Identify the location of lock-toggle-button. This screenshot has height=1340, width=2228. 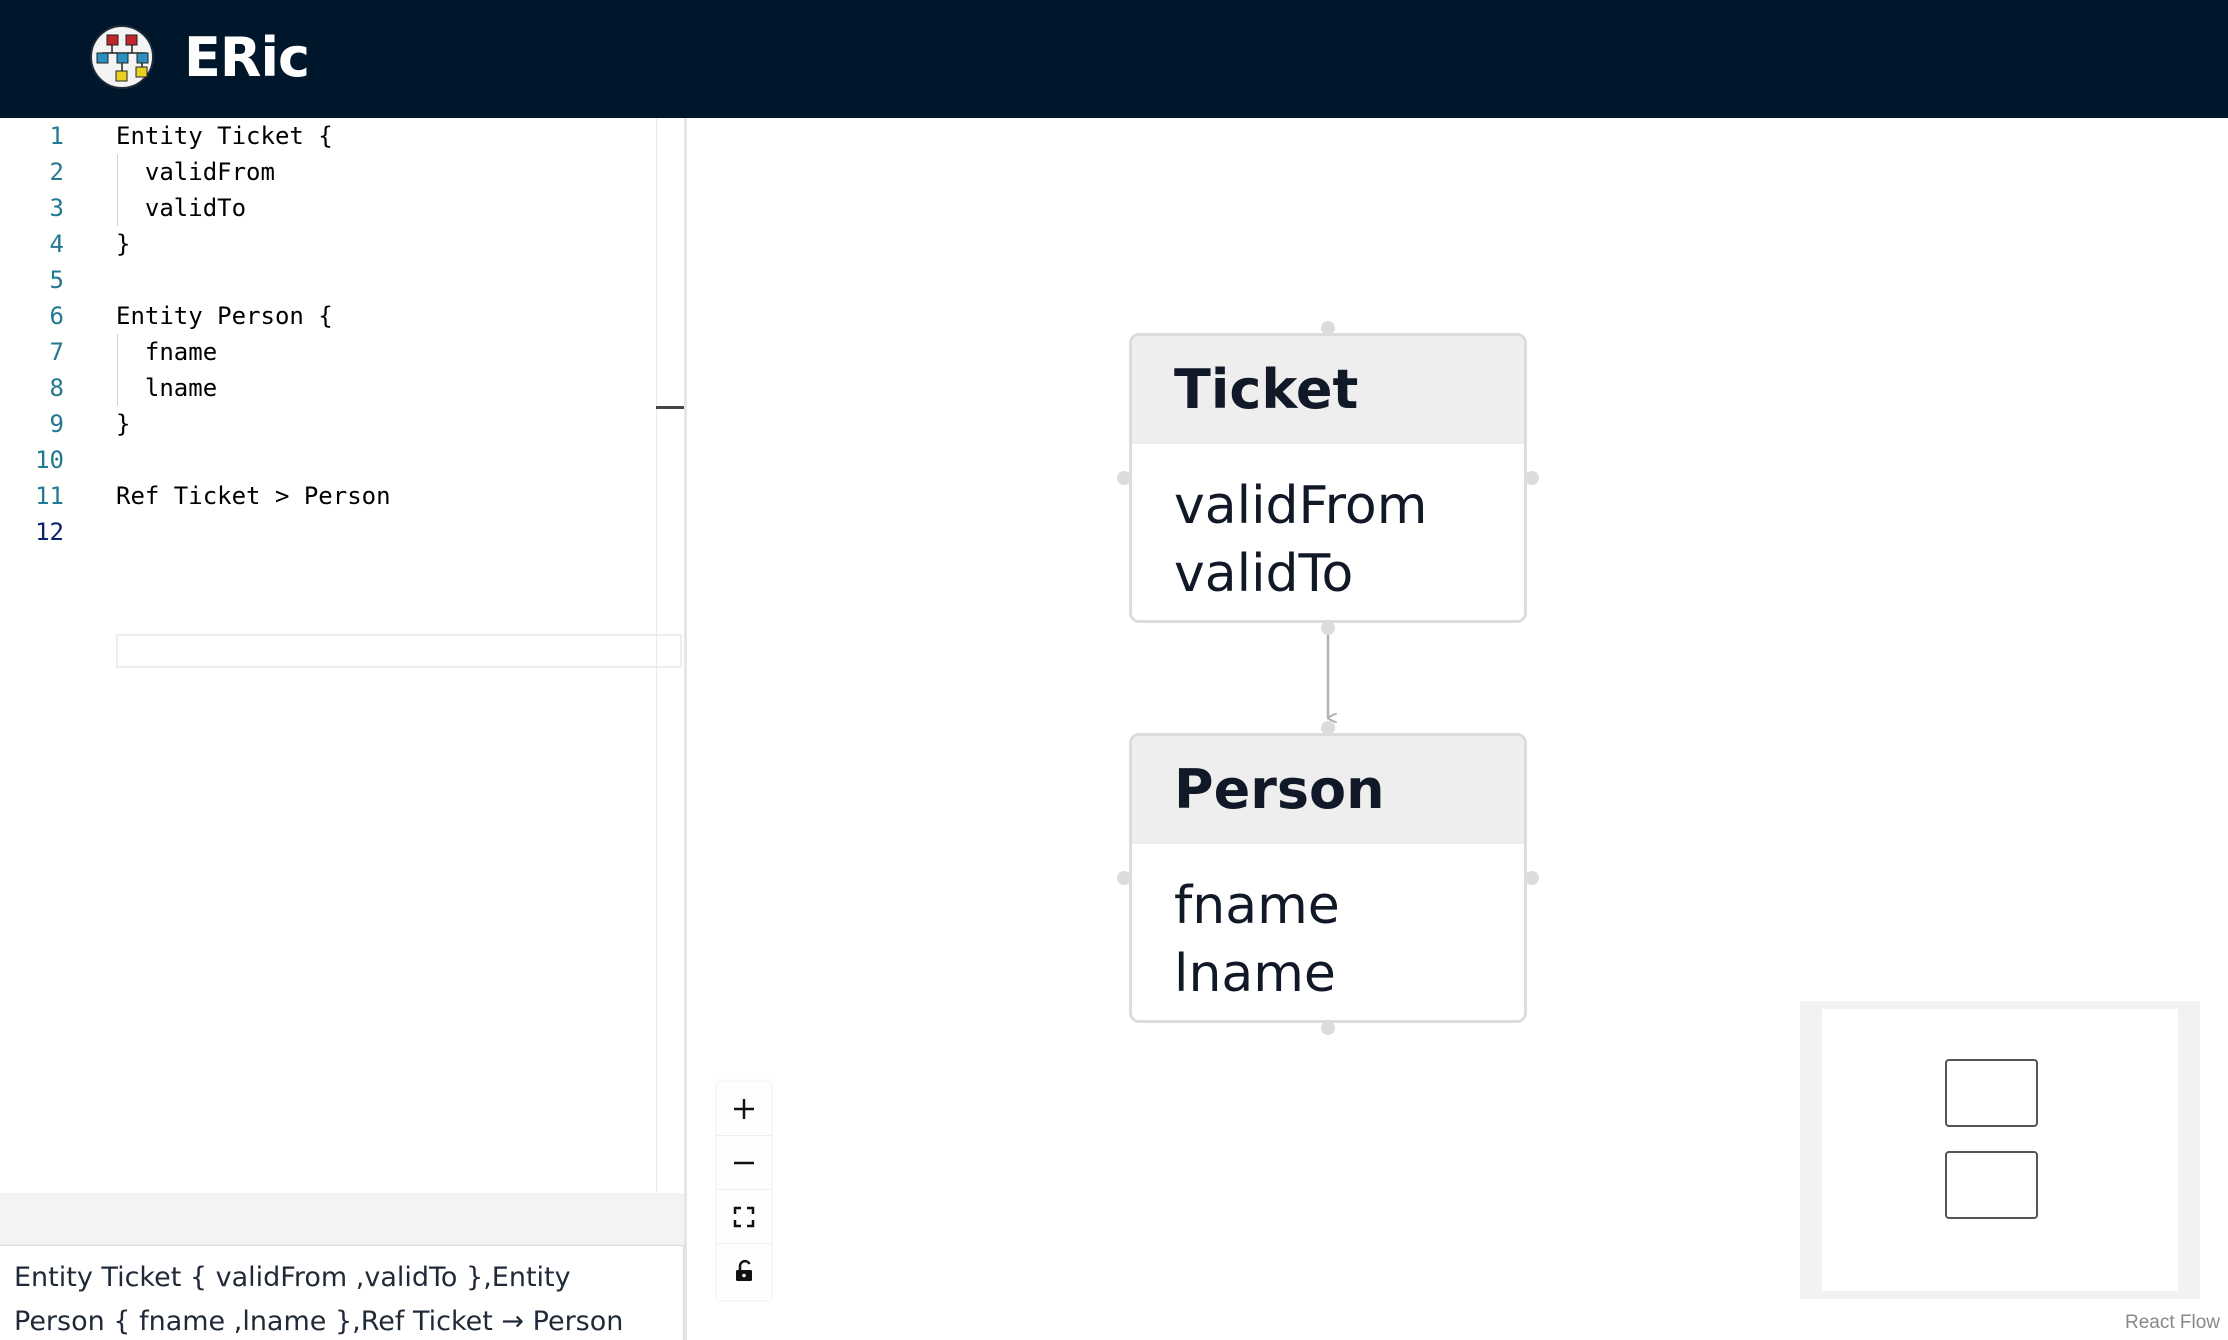
(744, 1271).